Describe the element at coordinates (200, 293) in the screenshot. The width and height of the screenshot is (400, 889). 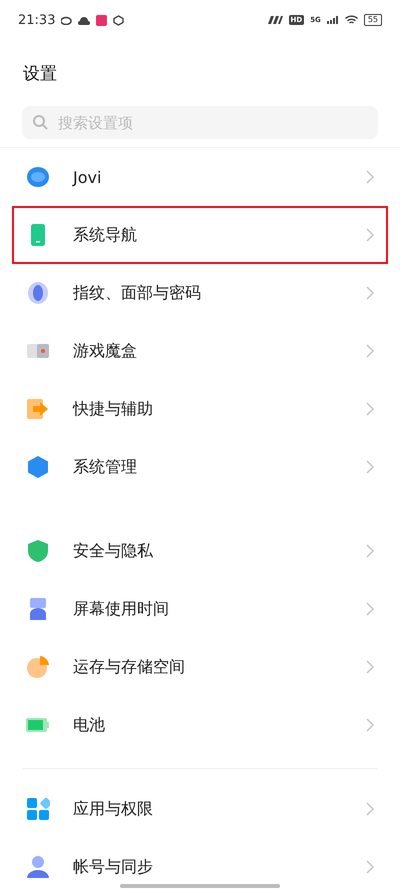
I see `settings-row: 指纹、面部与密码` at that location.